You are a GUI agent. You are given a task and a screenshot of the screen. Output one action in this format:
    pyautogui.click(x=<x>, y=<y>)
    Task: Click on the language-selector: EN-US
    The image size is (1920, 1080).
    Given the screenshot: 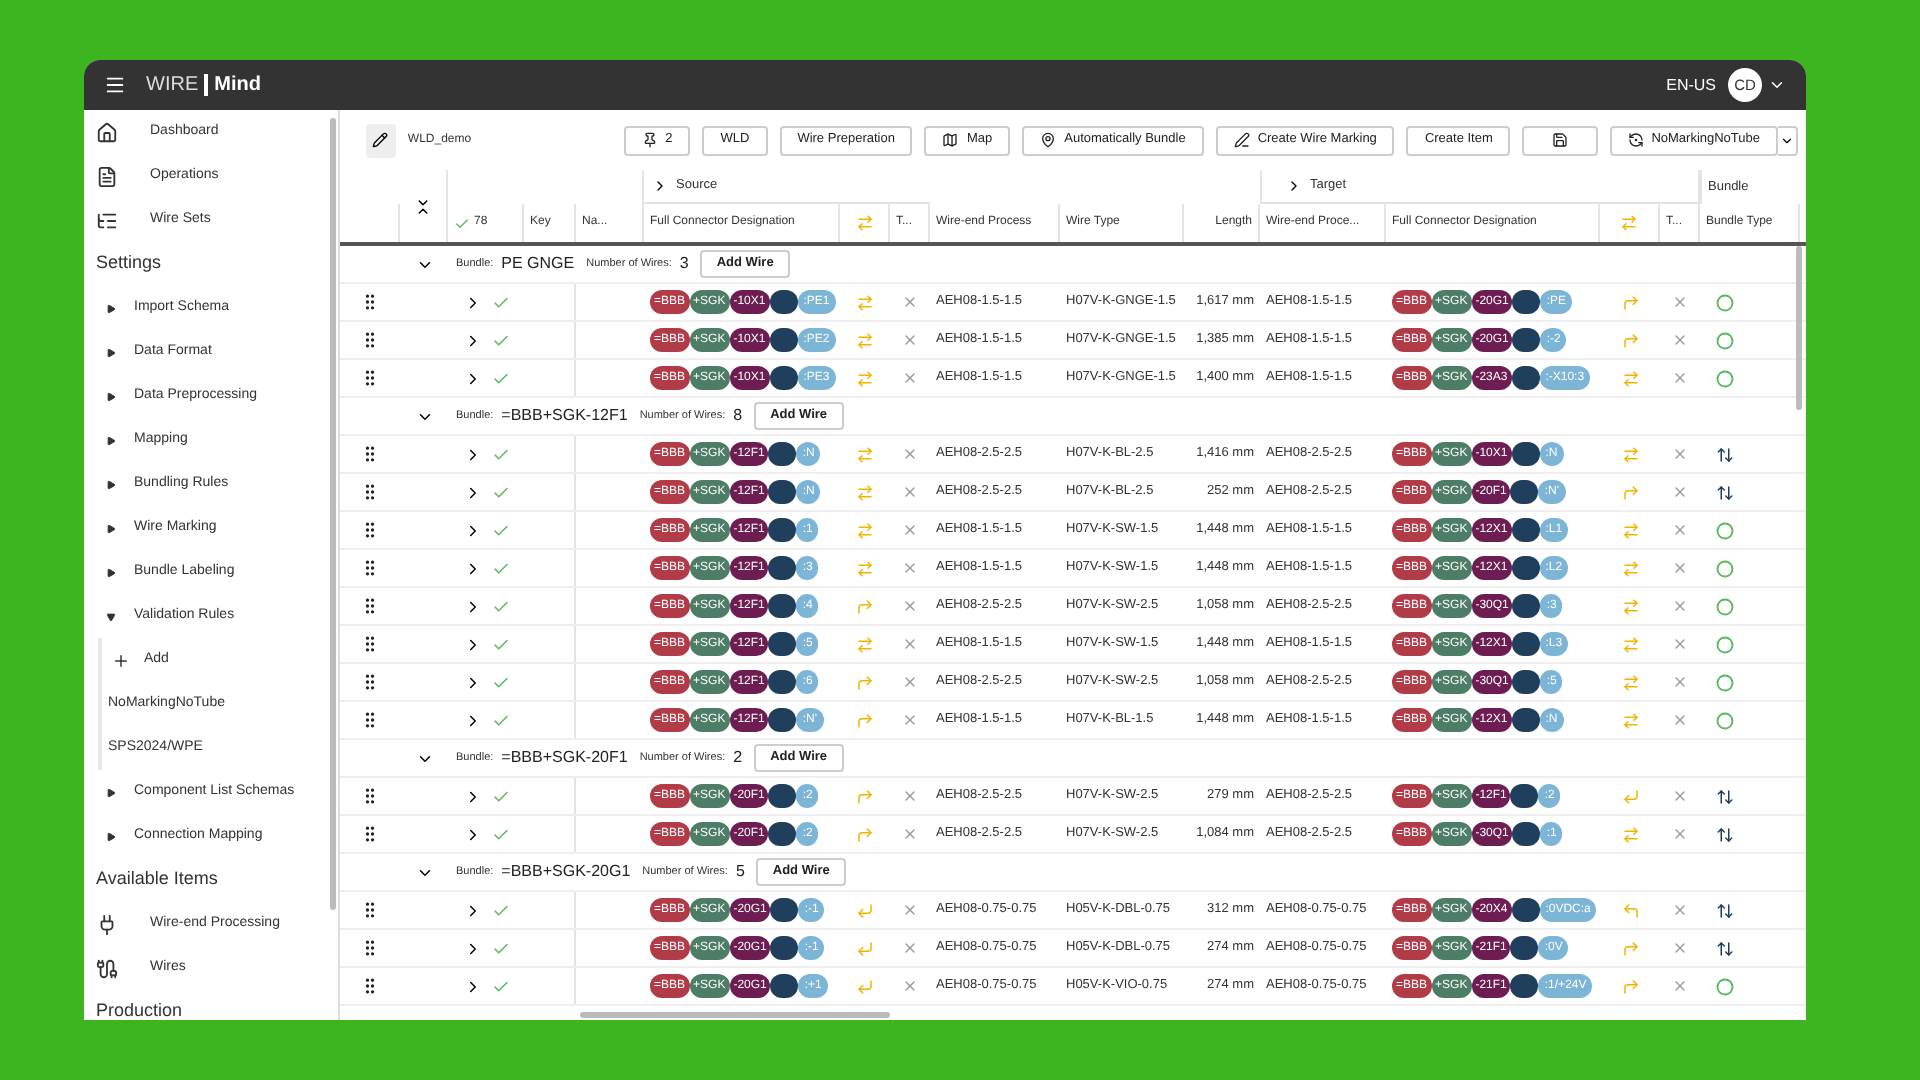 What is the action you would take?
    pyautogui.click(x=1691, y=85)
    